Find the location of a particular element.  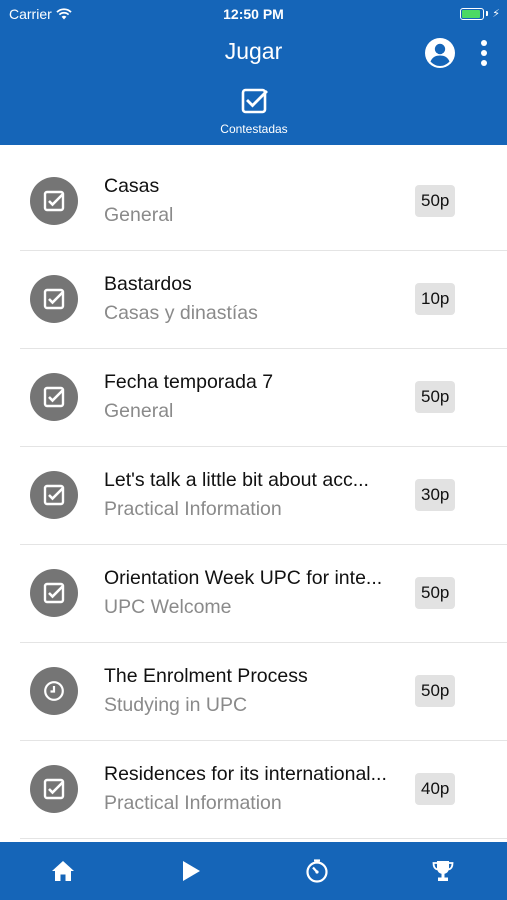

clock-icon is located at coordinates (54, 691).